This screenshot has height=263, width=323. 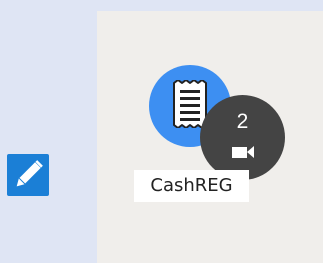 I want to click on camera-count: 2, so click(x=242, y=121).